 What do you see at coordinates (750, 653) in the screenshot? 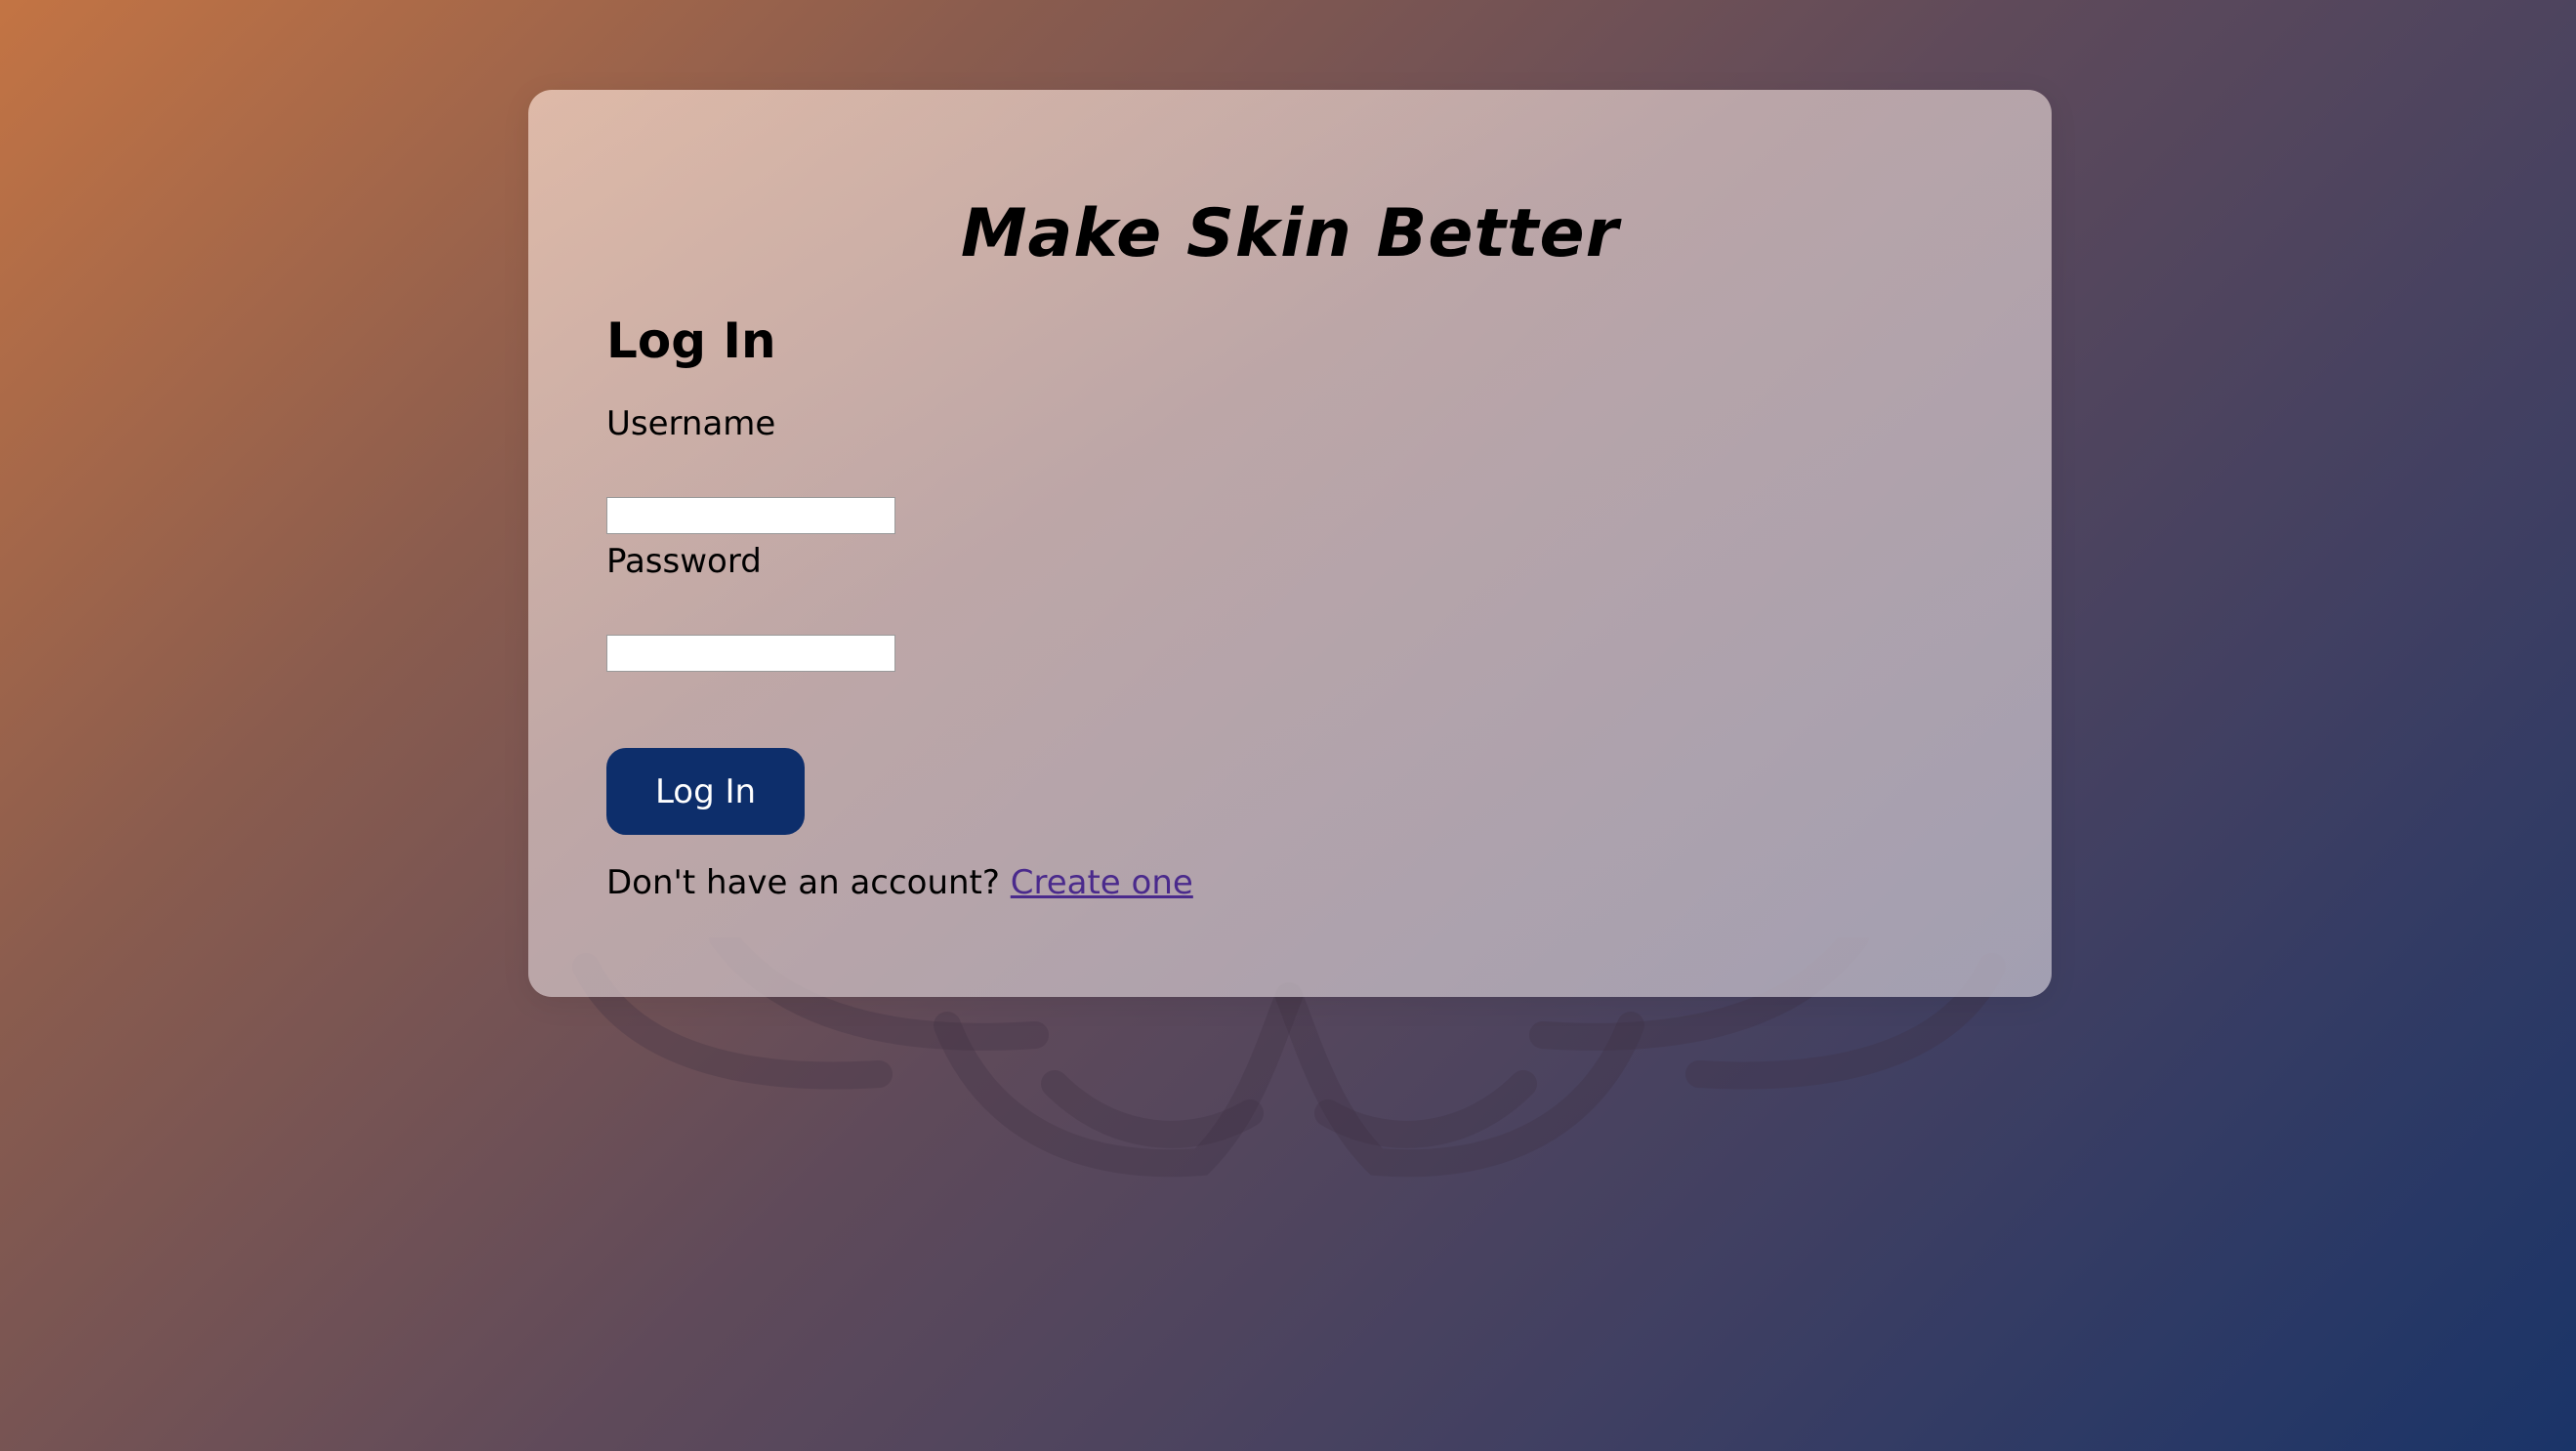
I see `password-input` at bounding box center [750, 653].